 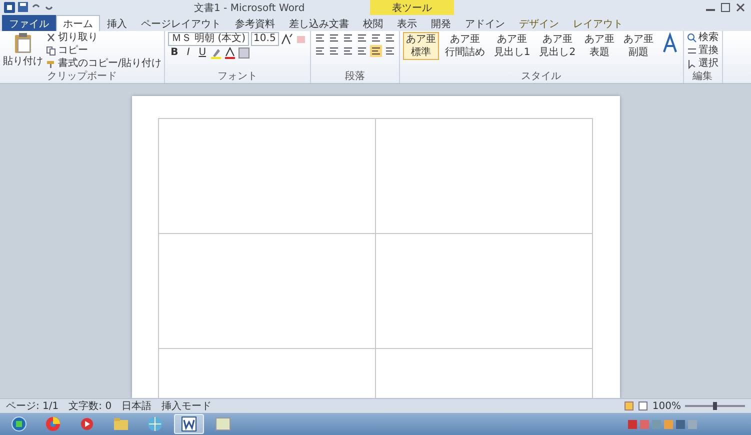 I want to click on group-label: 編集, so click(x=703, y=77).